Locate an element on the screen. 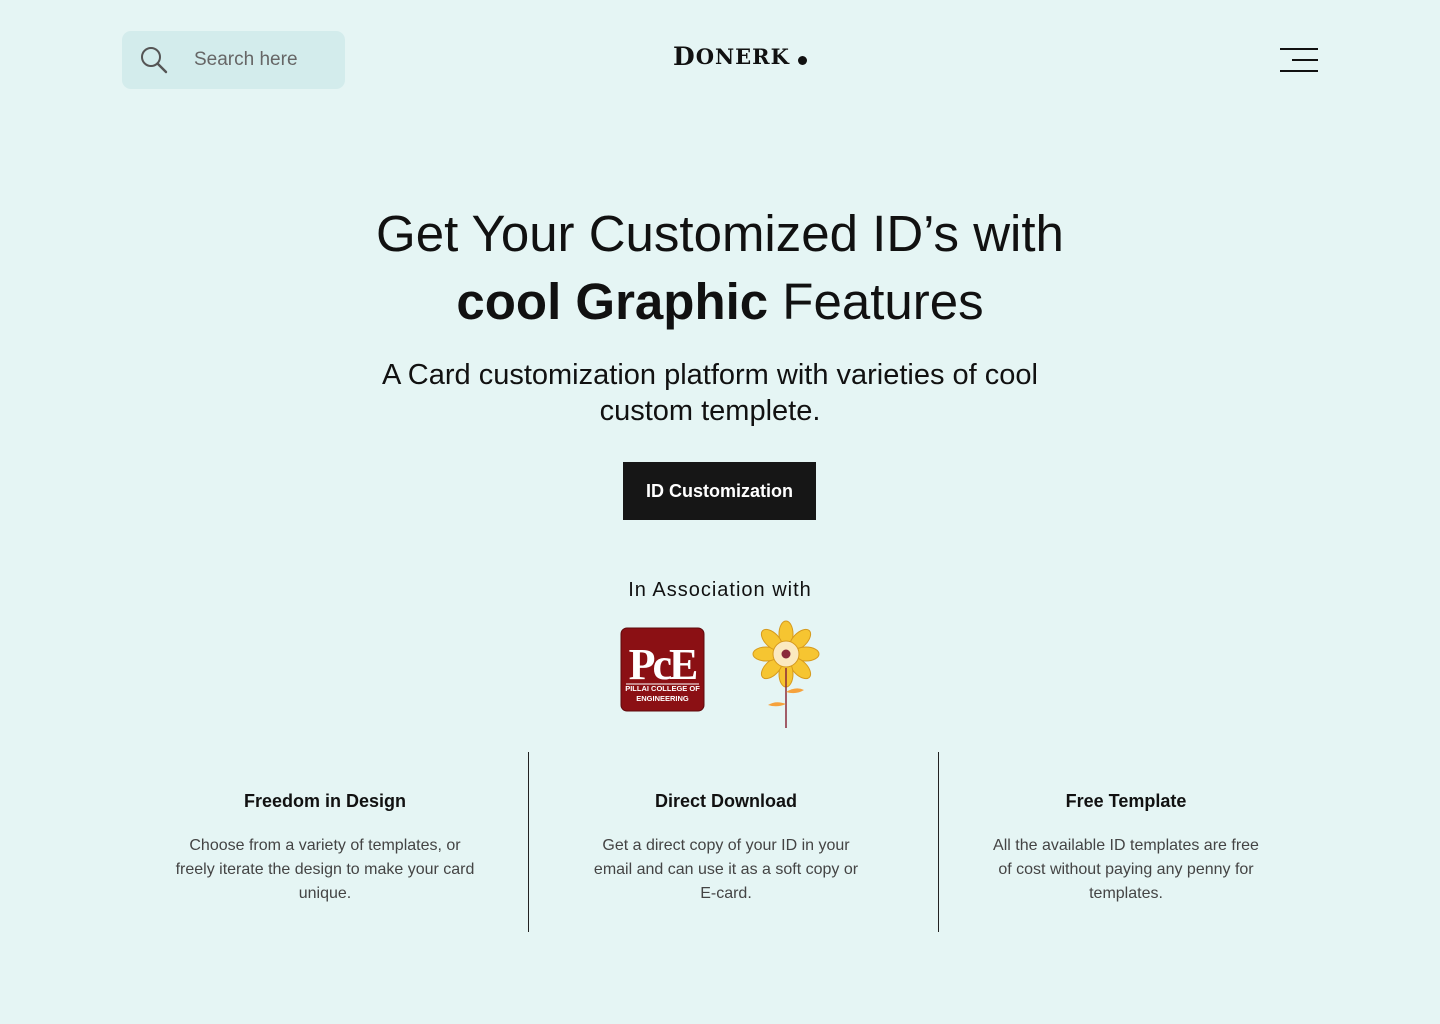  association-label: In Association with is located at coordinates (720, 590).